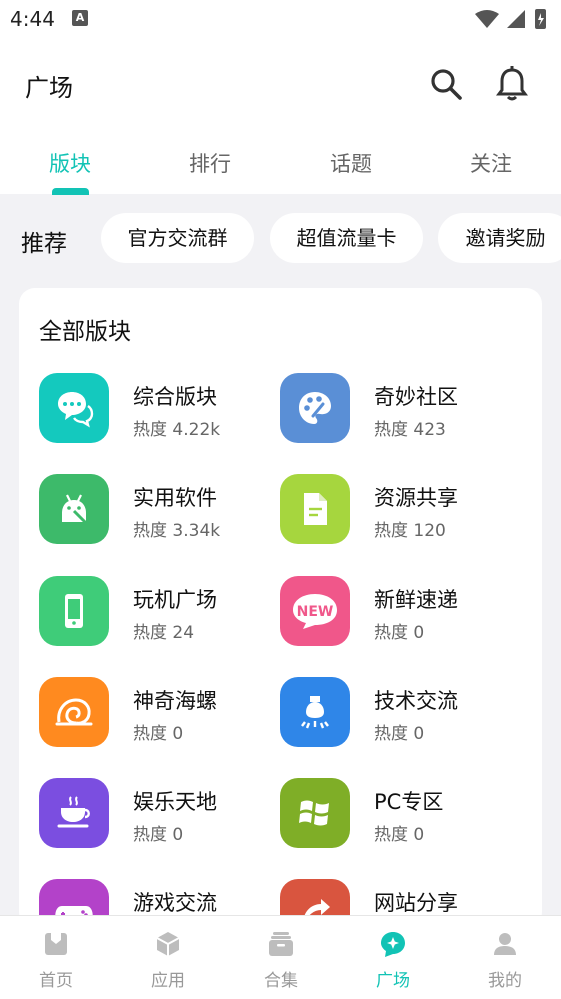  I want to click on nav-collection: 合集, so click(281, 957).